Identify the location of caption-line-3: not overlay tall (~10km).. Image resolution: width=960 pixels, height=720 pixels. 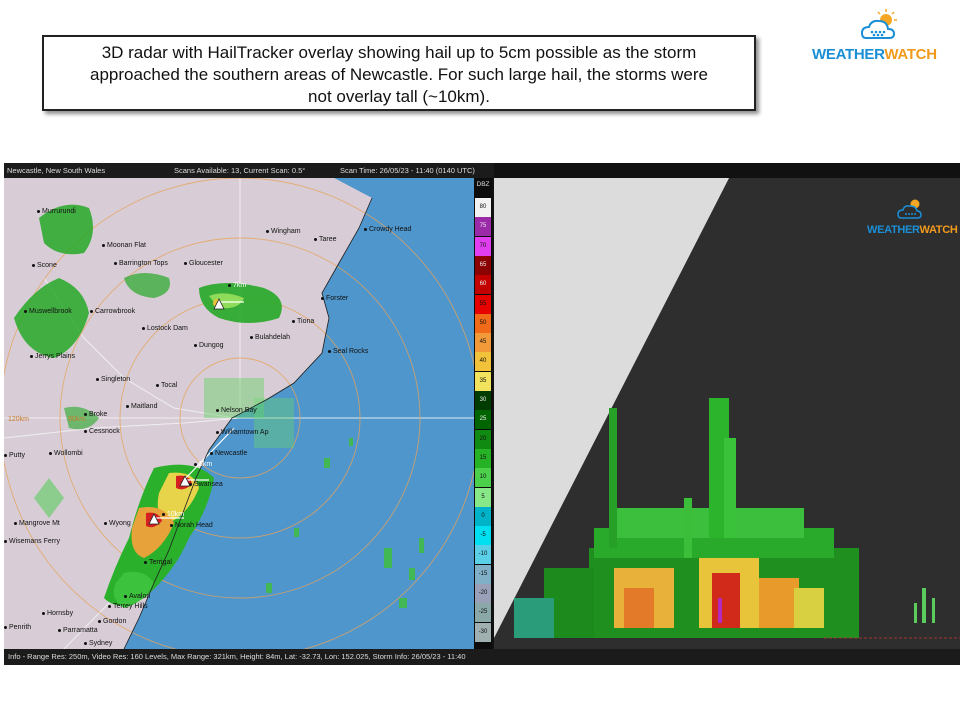
(399, 96).